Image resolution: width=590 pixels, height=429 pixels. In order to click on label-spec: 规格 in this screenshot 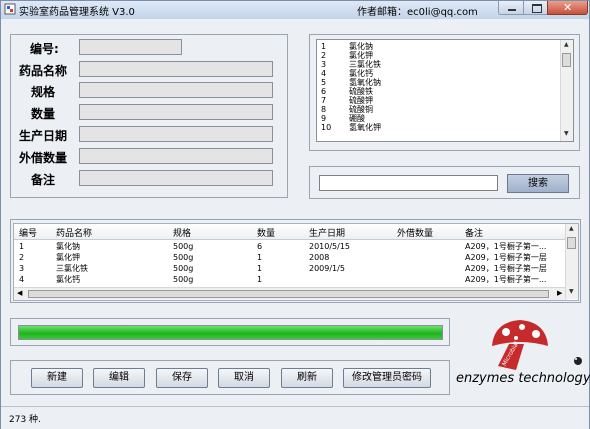, I will do `click(43, 92)`.